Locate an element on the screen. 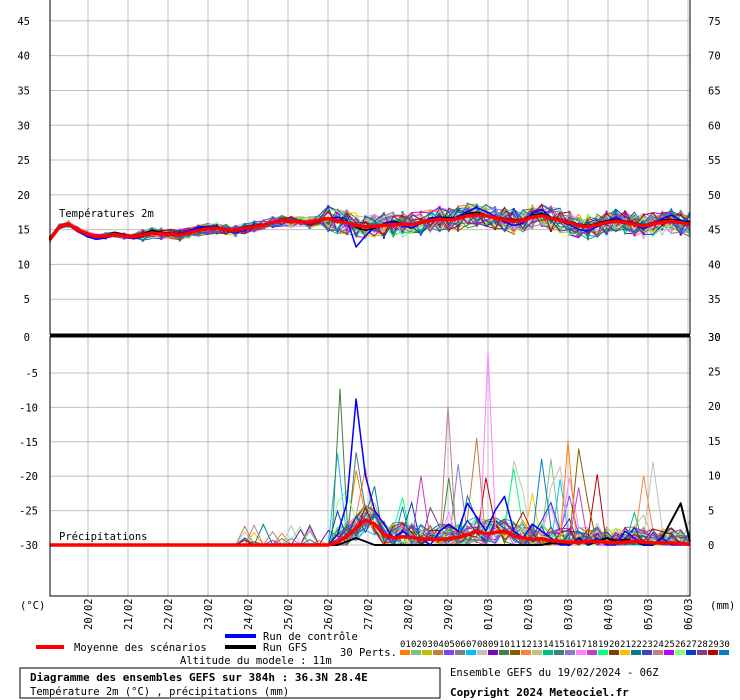 The width and height of the screenshot is (740, 700). pert-number-02: 02 is located at coordinates (416, 645).